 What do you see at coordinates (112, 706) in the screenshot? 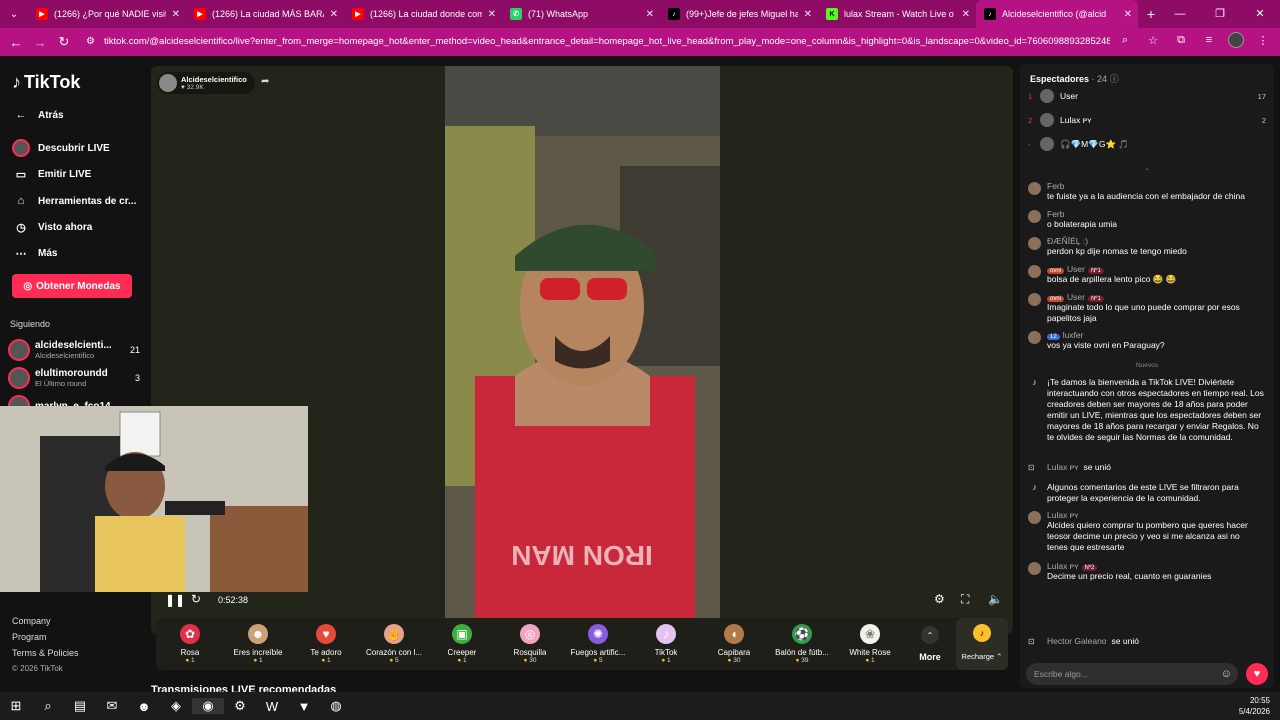
I see `outlook-icon: ✉` at bounding box center [112, 706].